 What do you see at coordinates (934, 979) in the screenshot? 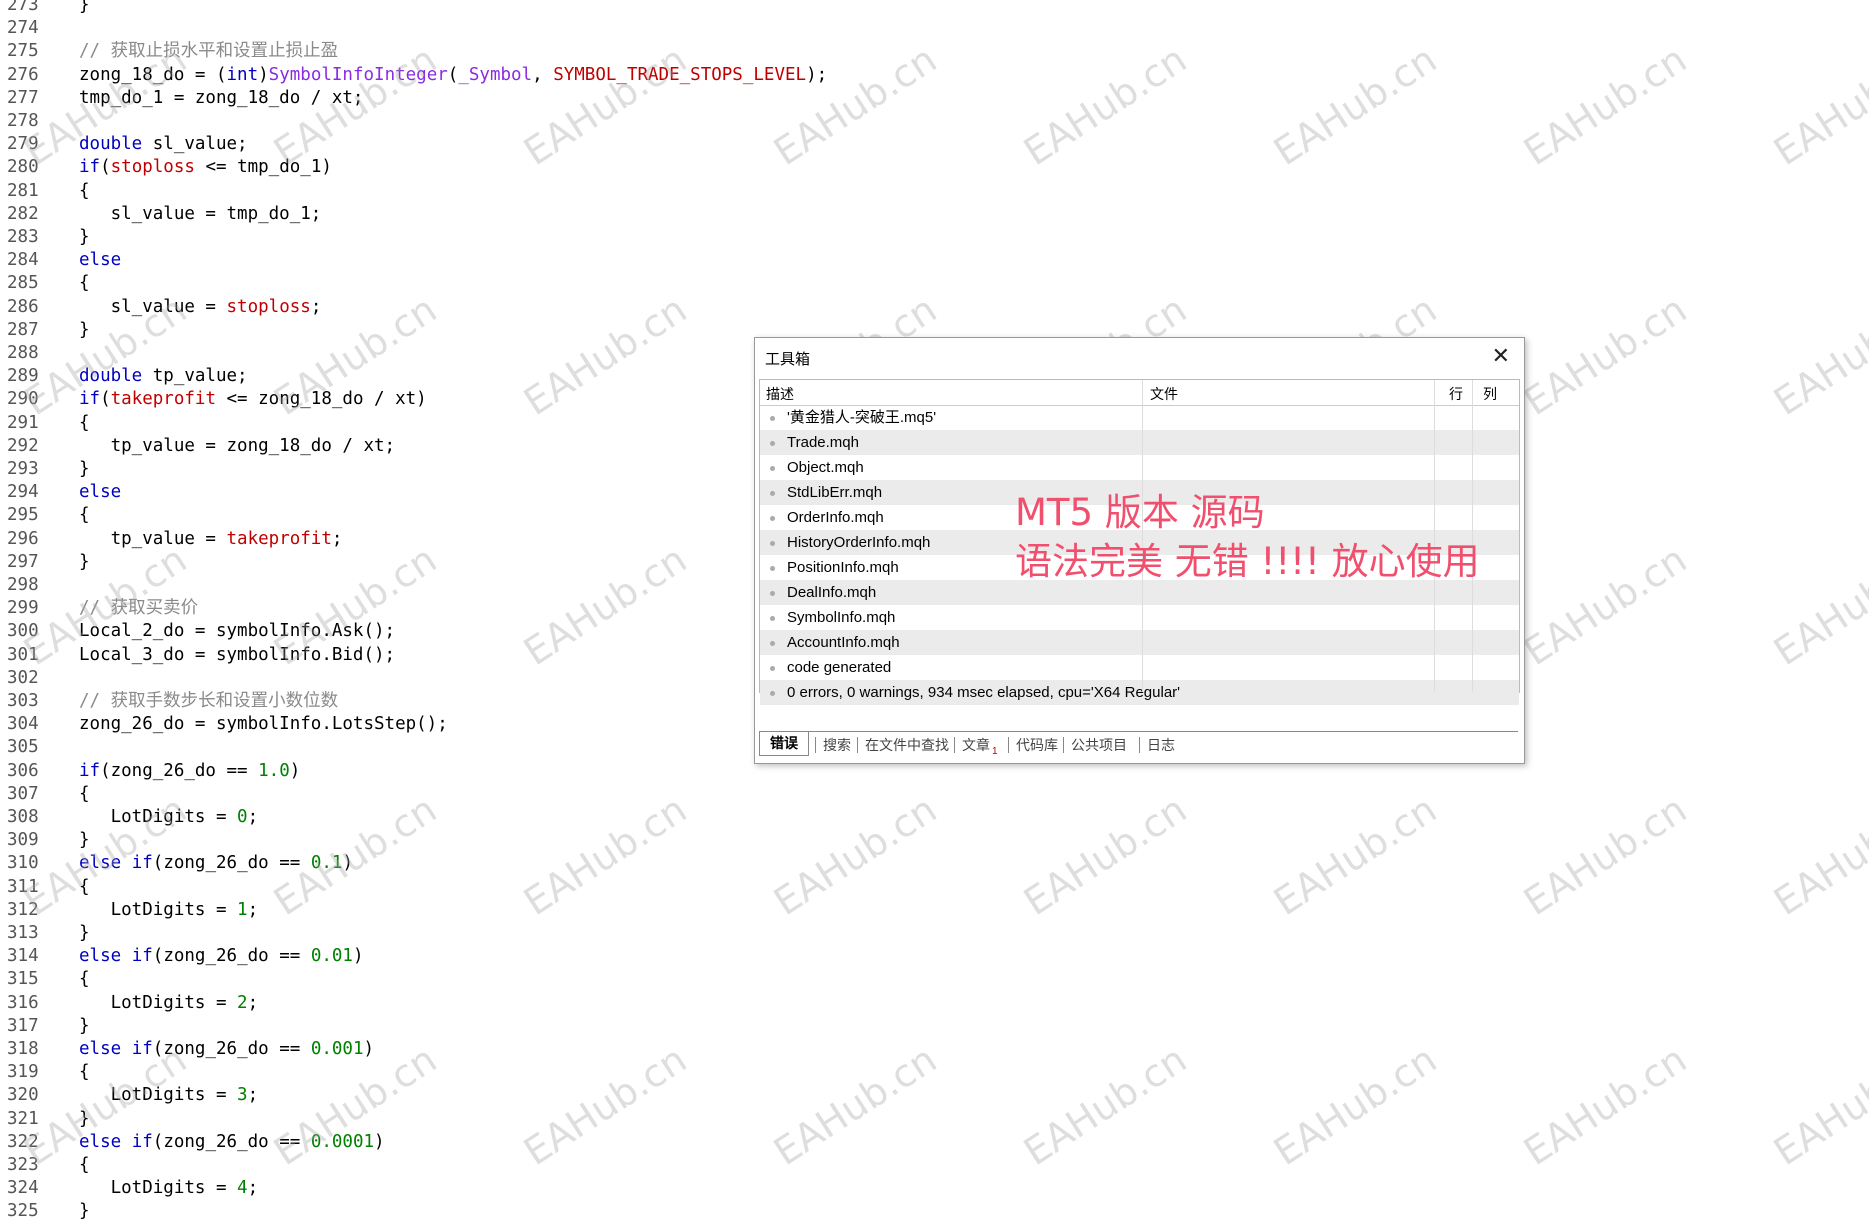
I see `code-line: 315 {` at bounding box center [934, 979].